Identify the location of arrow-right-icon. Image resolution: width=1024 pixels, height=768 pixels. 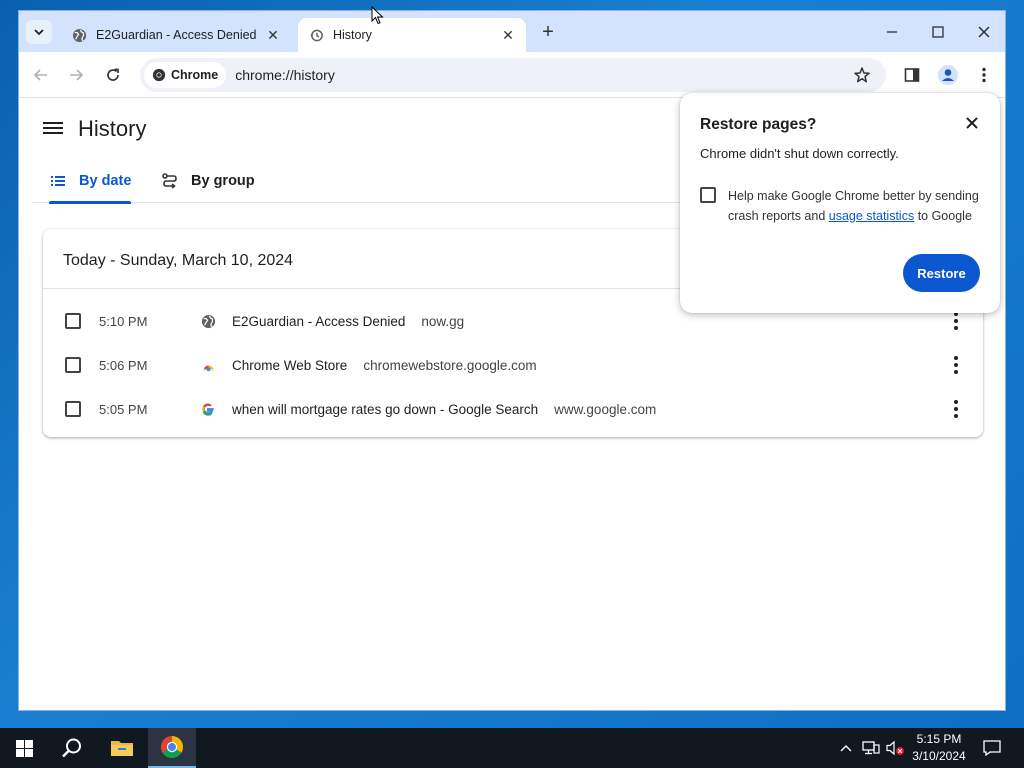
(77, 75).